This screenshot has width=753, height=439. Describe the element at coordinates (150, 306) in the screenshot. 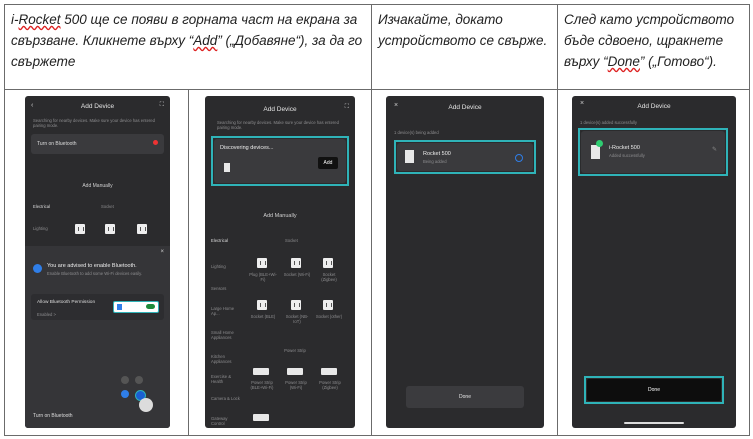

I see `toggle-switch` at that location.